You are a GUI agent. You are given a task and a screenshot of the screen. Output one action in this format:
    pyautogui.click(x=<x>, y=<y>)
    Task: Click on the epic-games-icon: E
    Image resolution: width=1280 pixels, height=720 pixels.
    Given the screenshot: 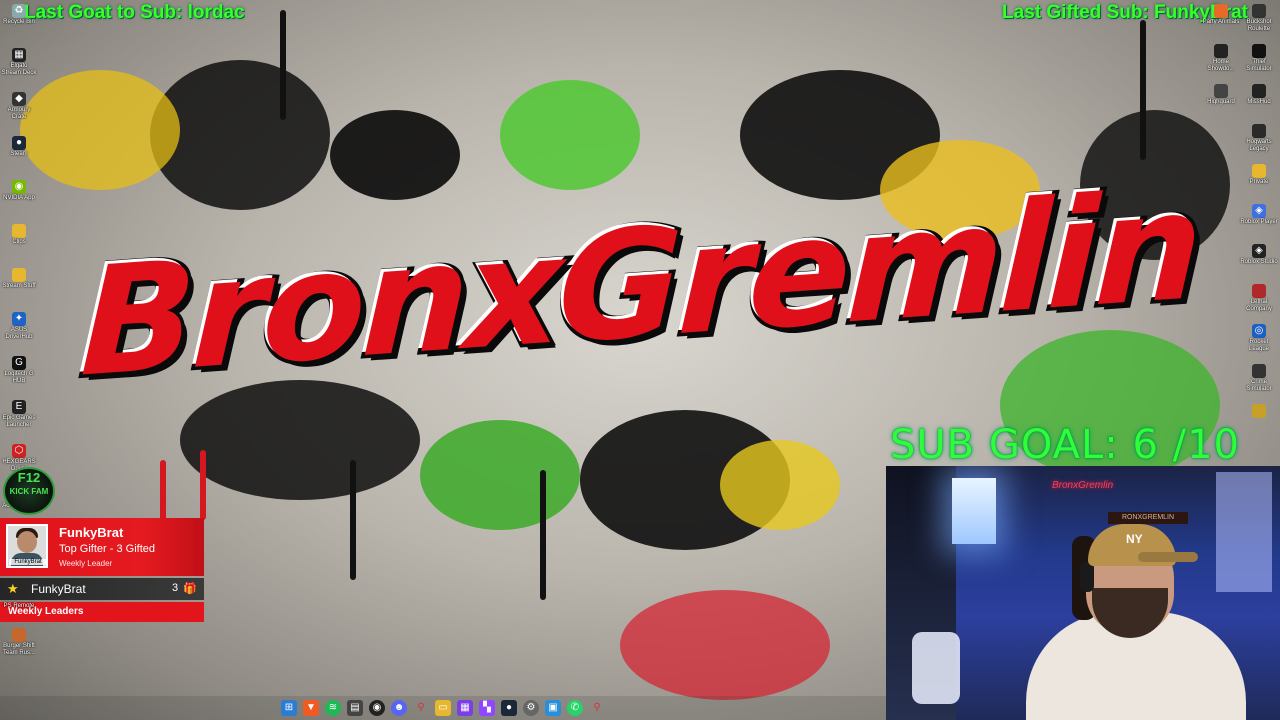 What is the action you would take?
    pyautogui.click(x=19, y=407)
    